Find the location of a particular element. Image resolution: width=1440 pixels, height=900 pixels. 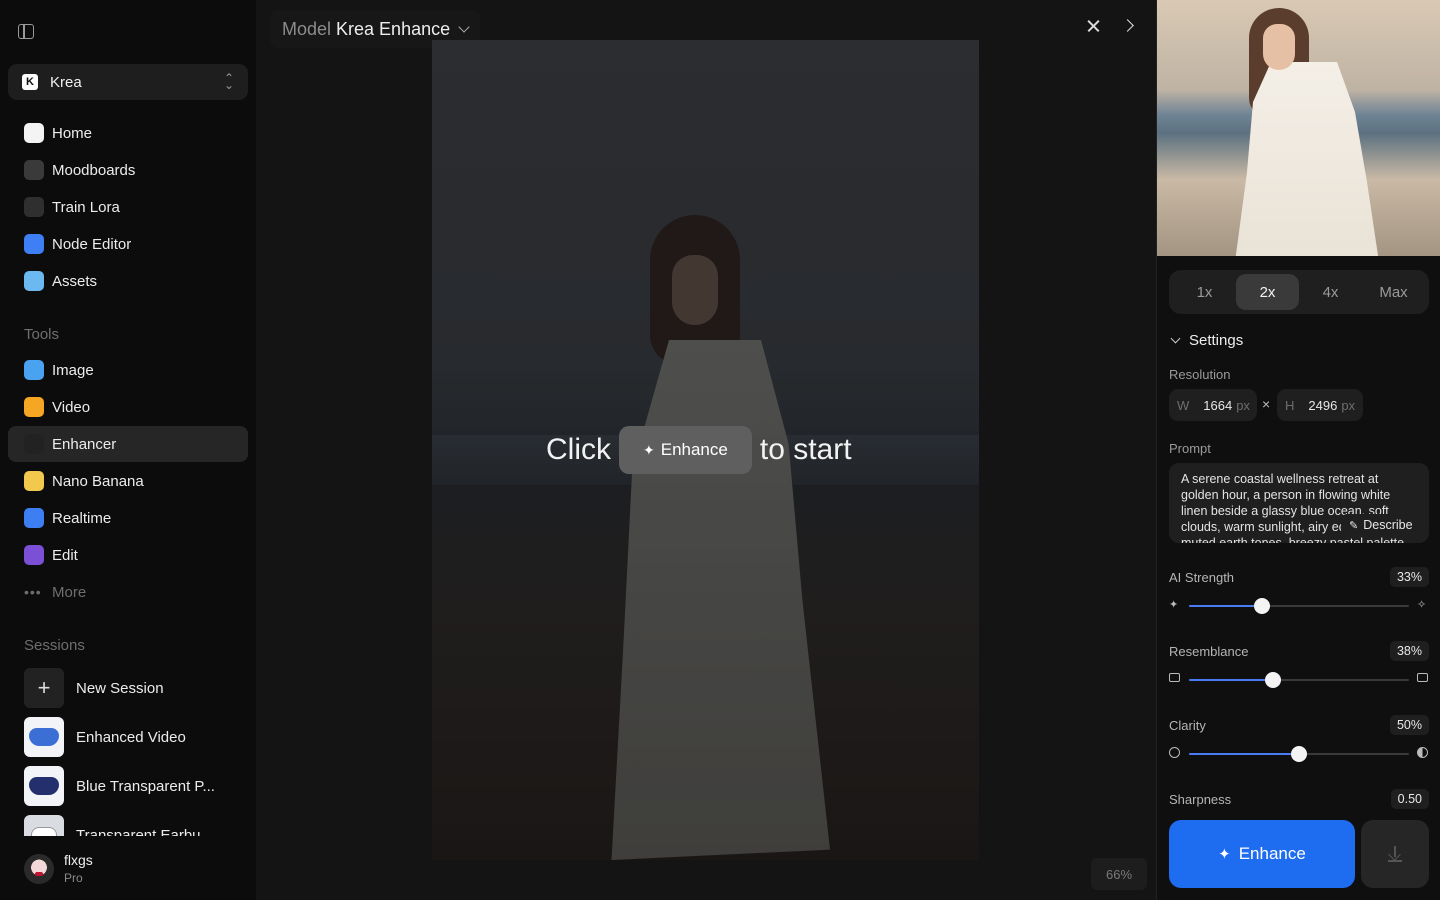

clarity-row: Clarity 50% is located at coordinates (1299, 739).